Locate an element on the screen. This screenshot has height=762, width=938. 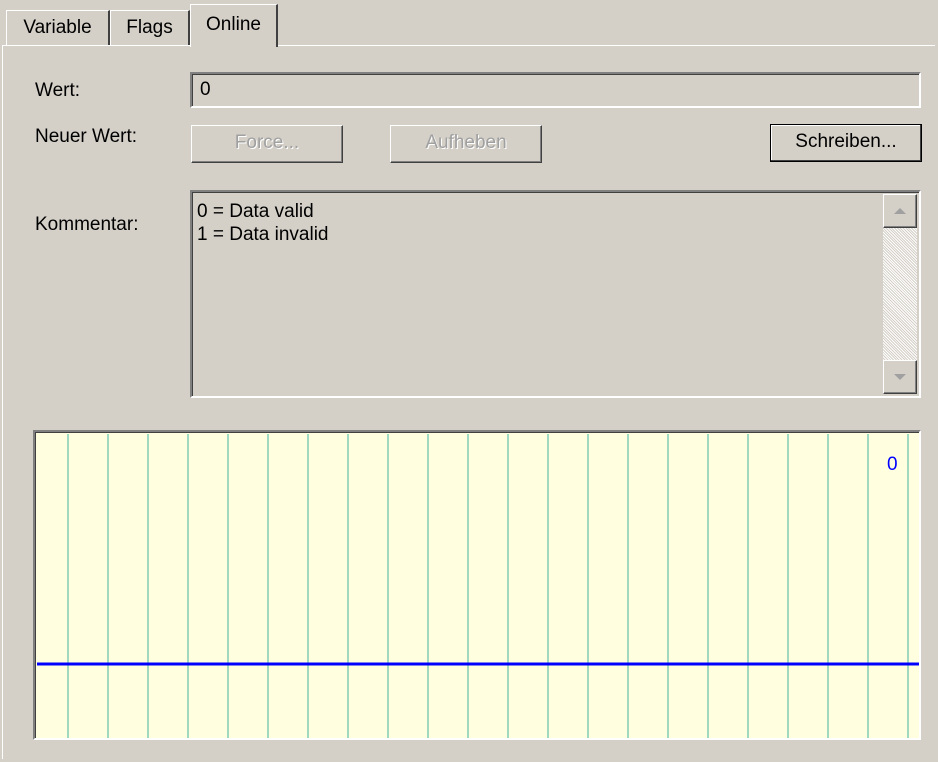
aufheben-button: Aufheben is located at coordinates (466, 144).